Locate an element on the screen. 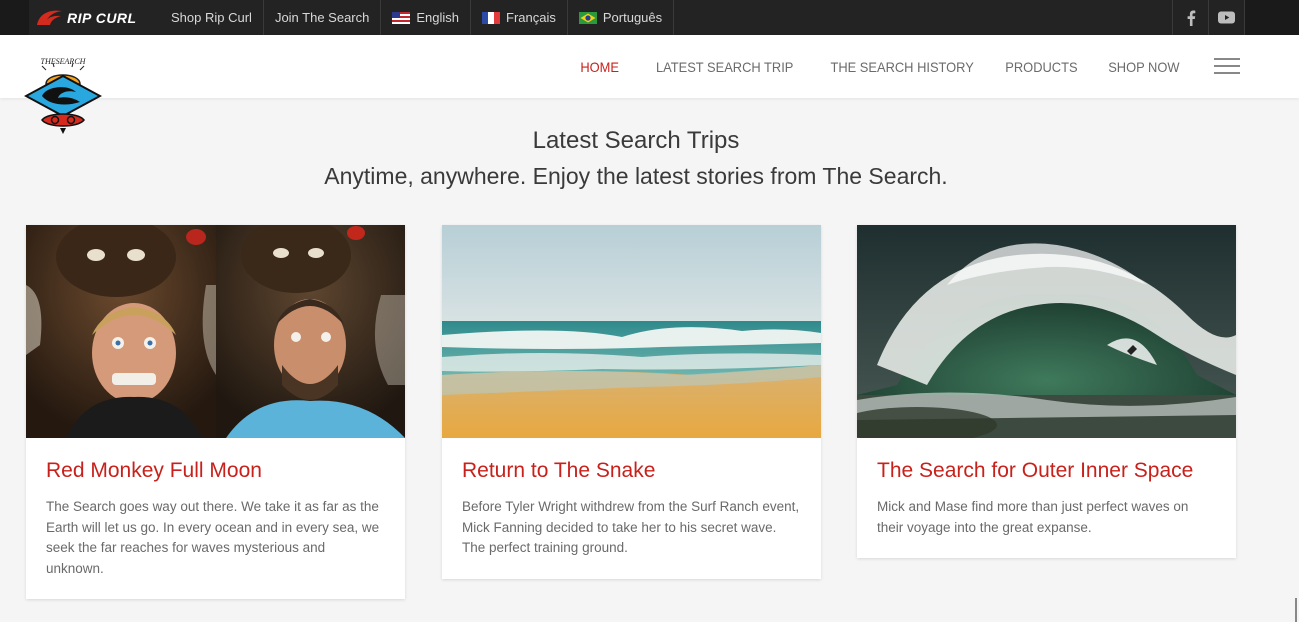  language-french-link: Français is located at coordinates (518, 17).